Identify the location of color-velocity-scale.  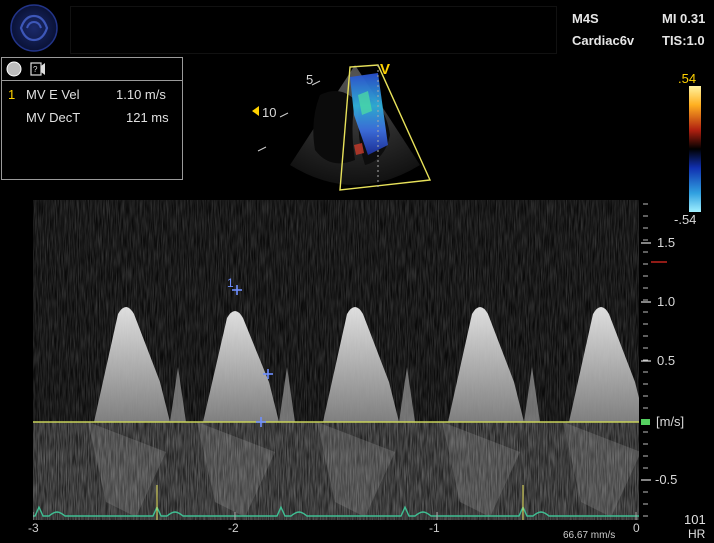
(695, 149).